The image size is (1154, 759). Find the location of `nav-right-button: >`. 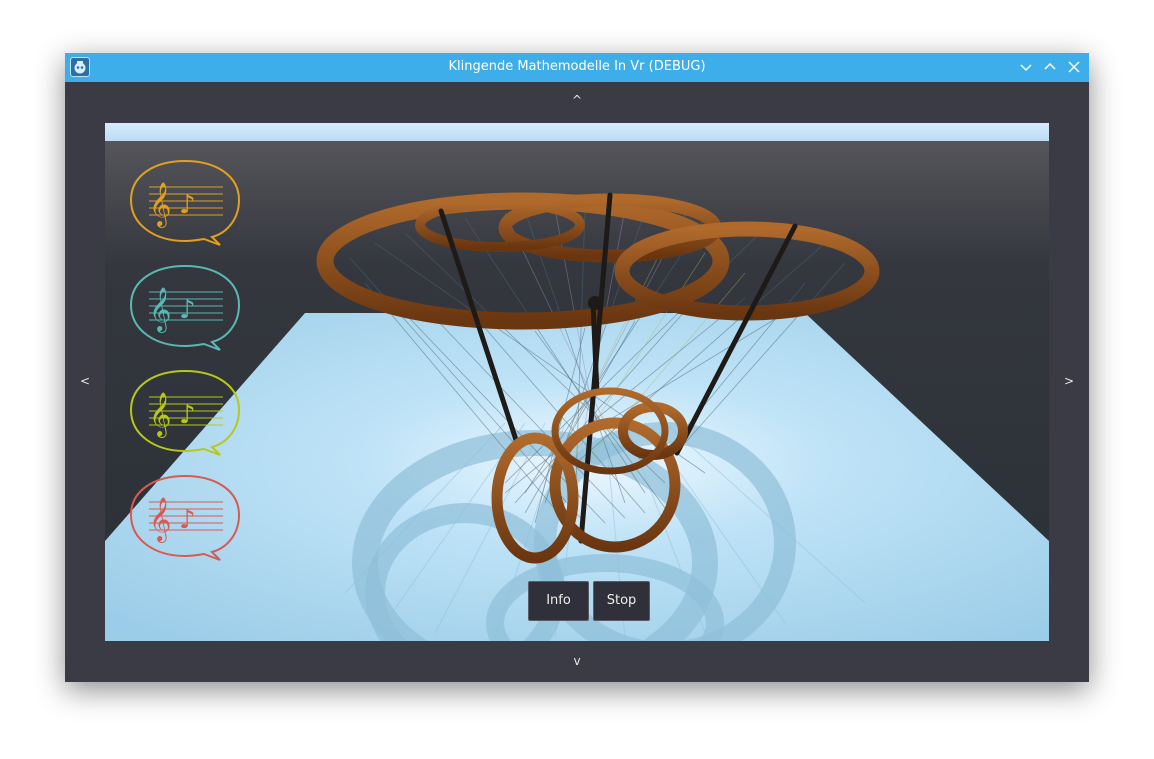

nav-right-button: > is located at coordinates (1069, 382).